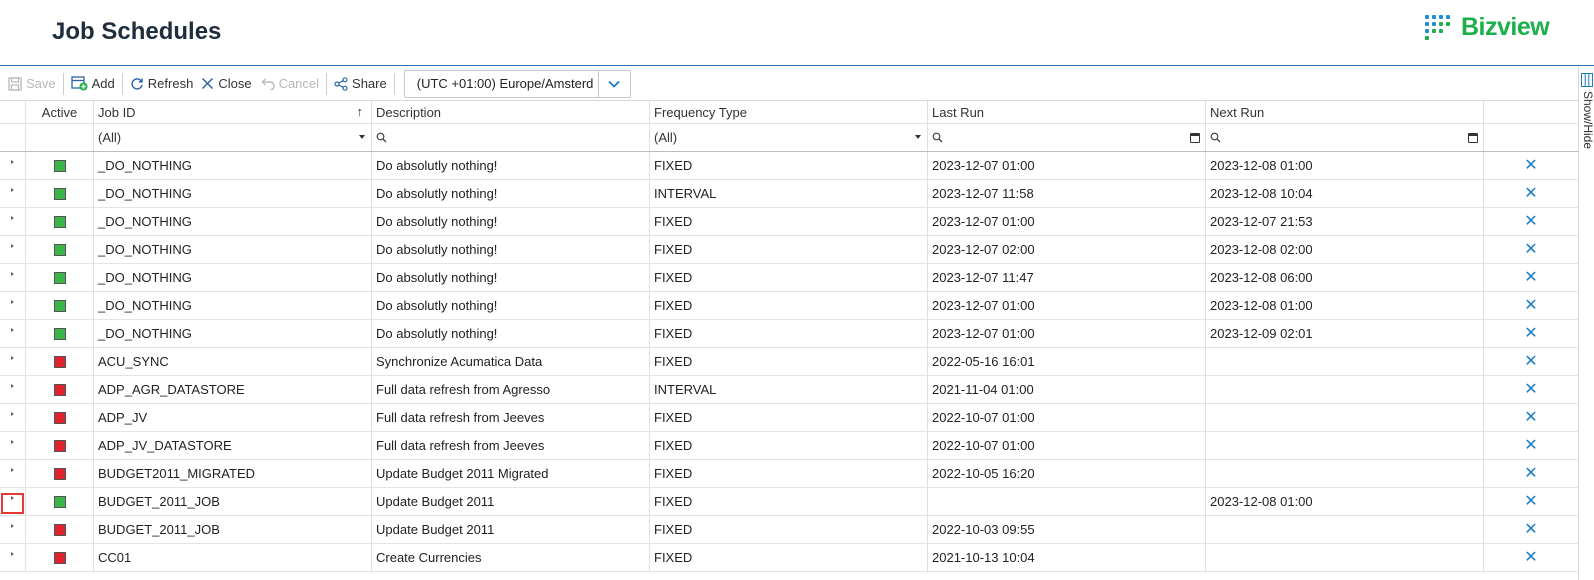 The width and height of the screenshot is (1594, 580). Describe the element at coordinates (789, 112) in the screenshot. I see `header-frequency-type: Frequency Type` at that location.